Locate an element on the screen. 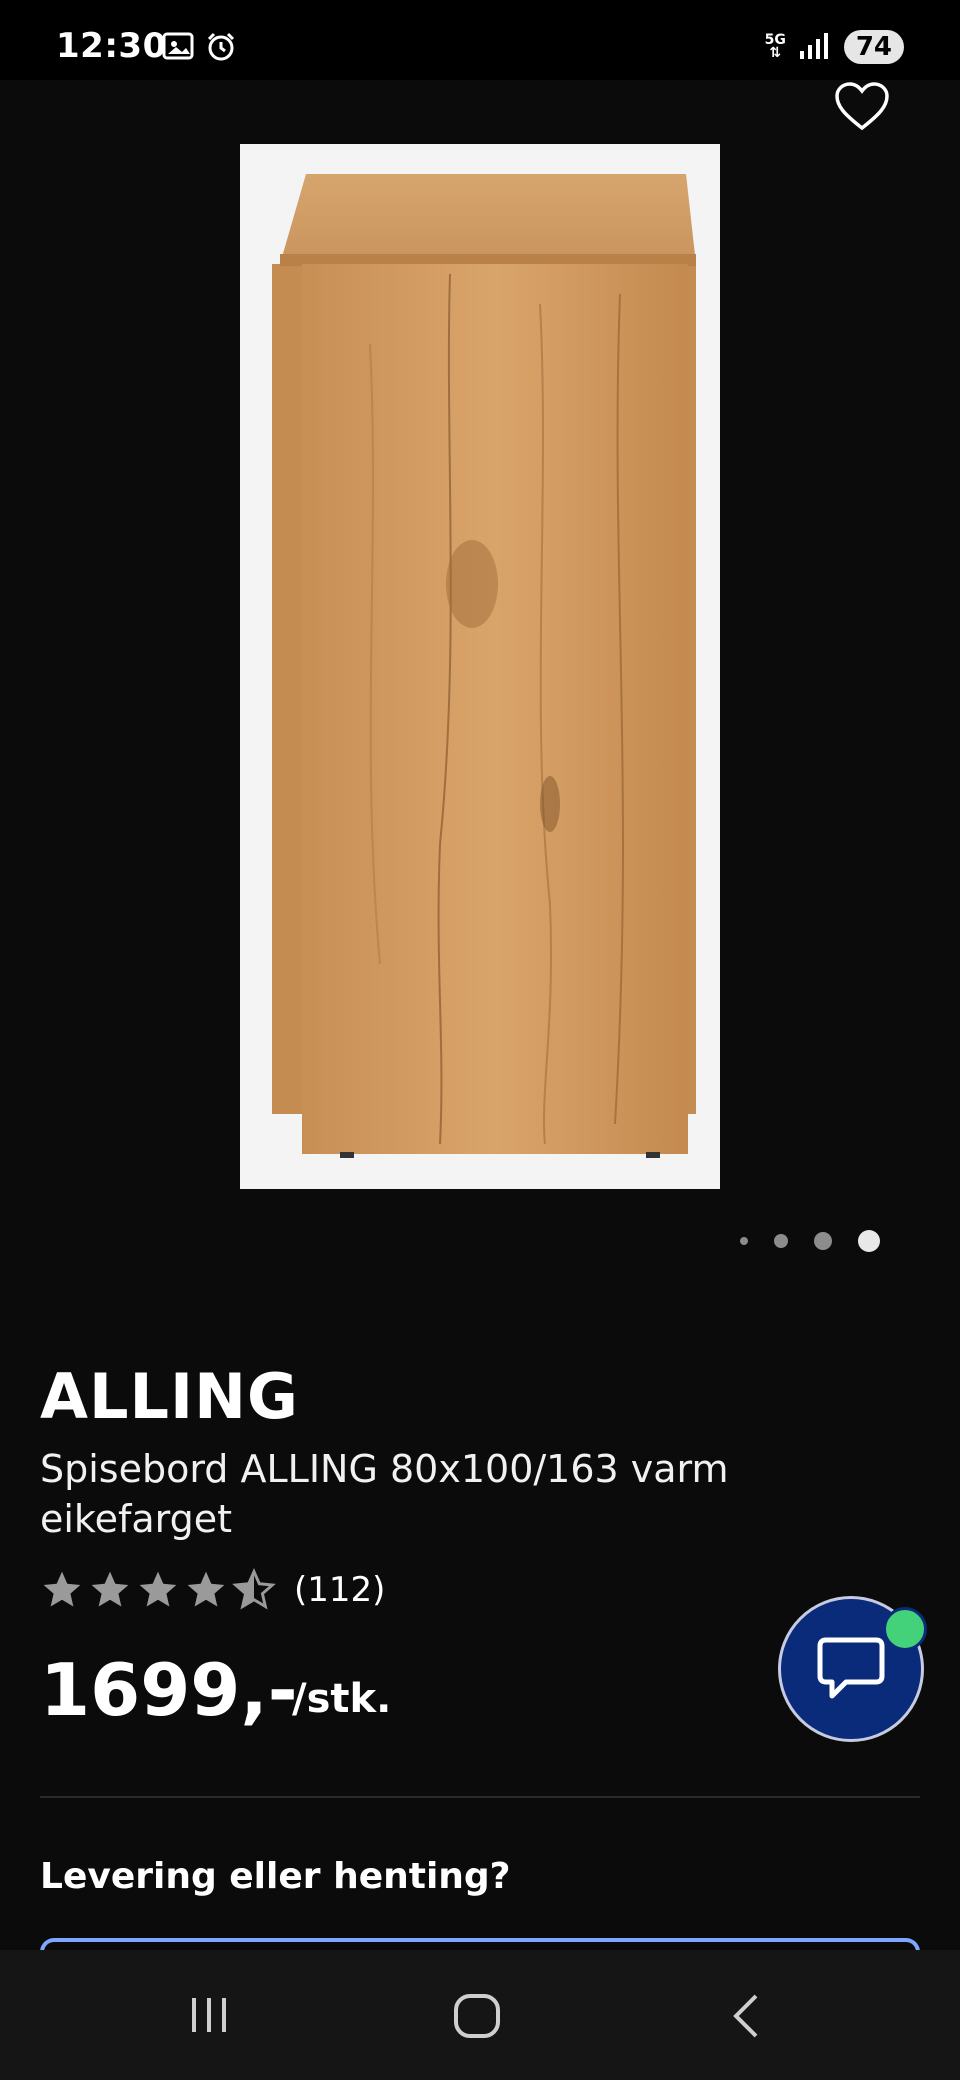 Image resolution: width=960 pixels, height=2080 pixels. network-type: 5G ⇅ is located at coordinates (775, 46).